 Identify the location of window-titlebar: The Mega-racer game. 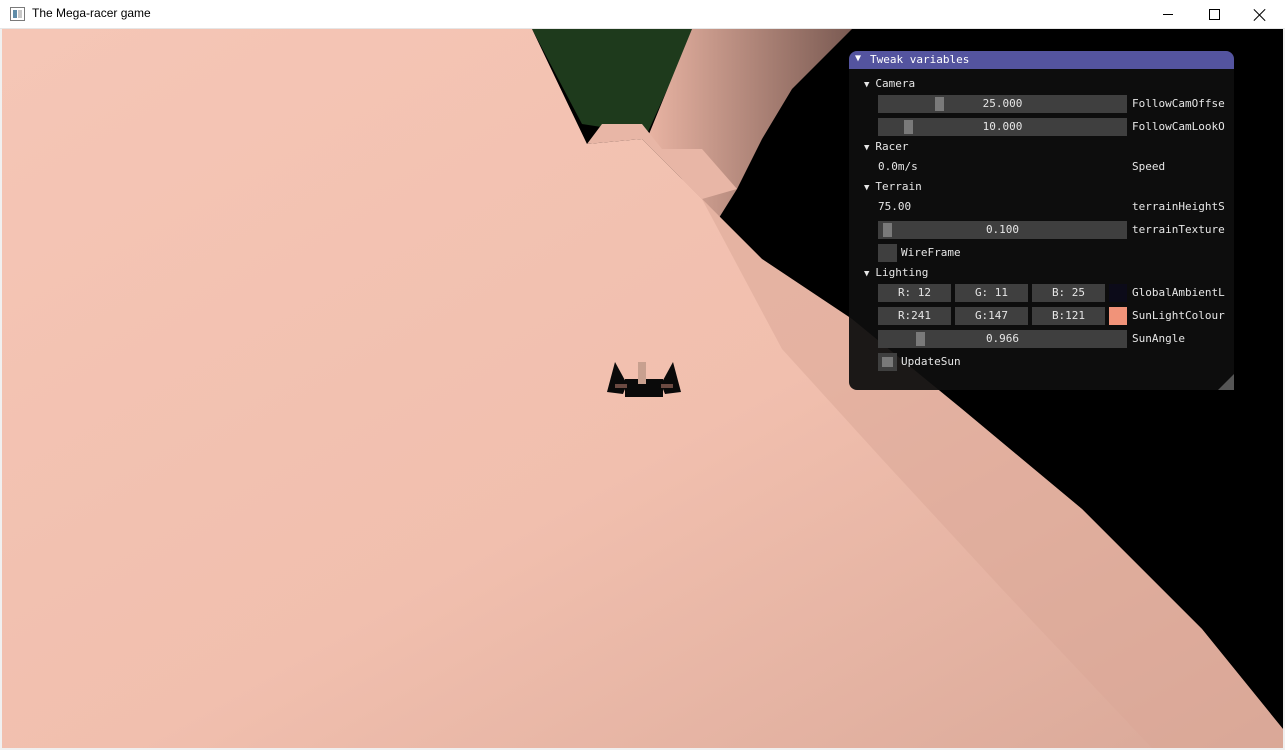
(642, 14).